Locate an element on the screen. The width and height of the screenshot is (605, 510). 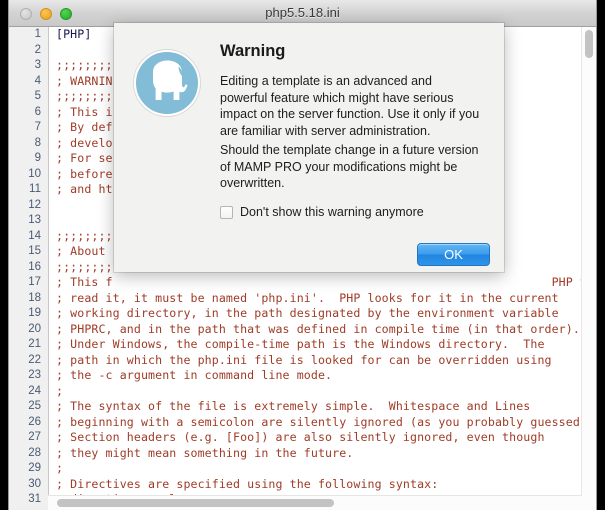
line-number: 11 is located at coordinates (35, 189).